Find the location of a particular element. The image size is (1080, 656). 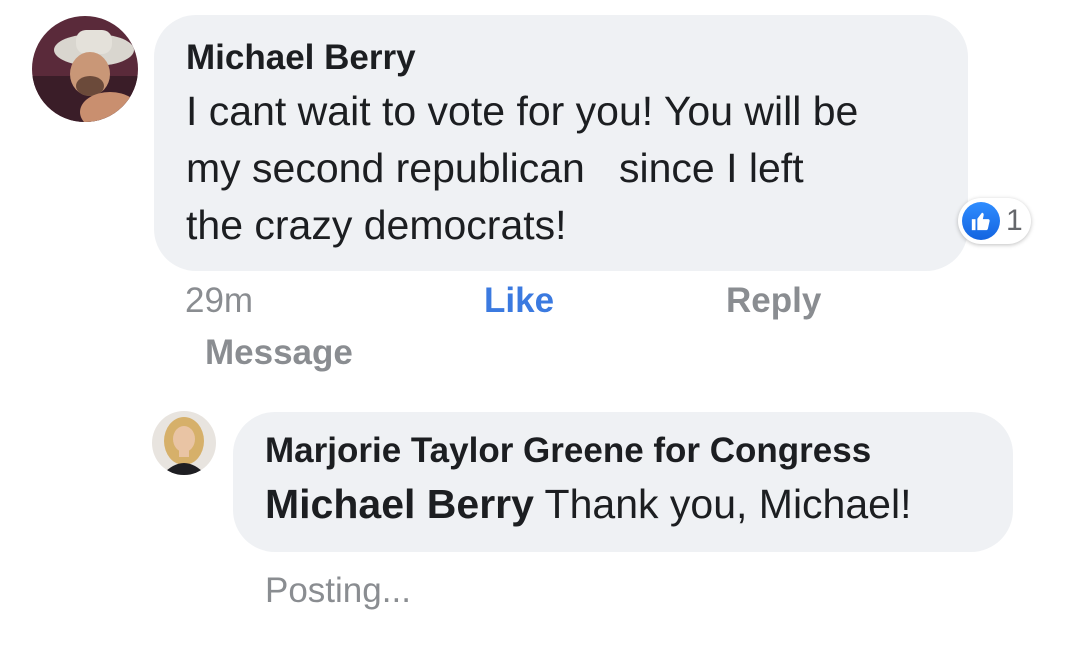

avatar-image is located at coordinates (85, 69).